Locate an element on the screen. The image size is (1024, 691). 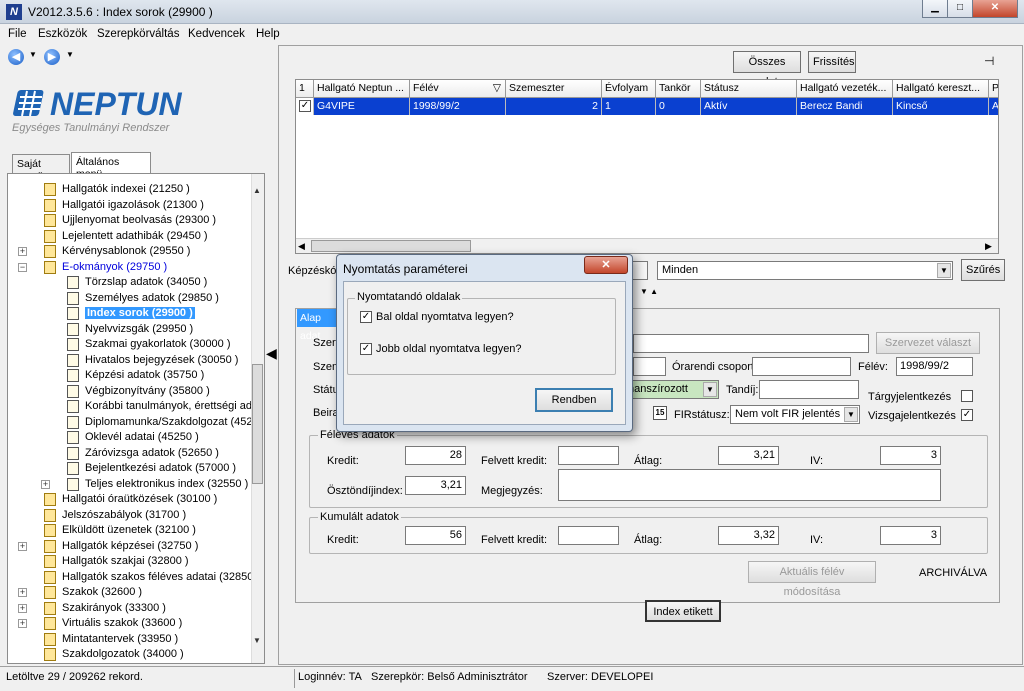
feleves-kredit-input: 28 is located at coordinates (435, 455).